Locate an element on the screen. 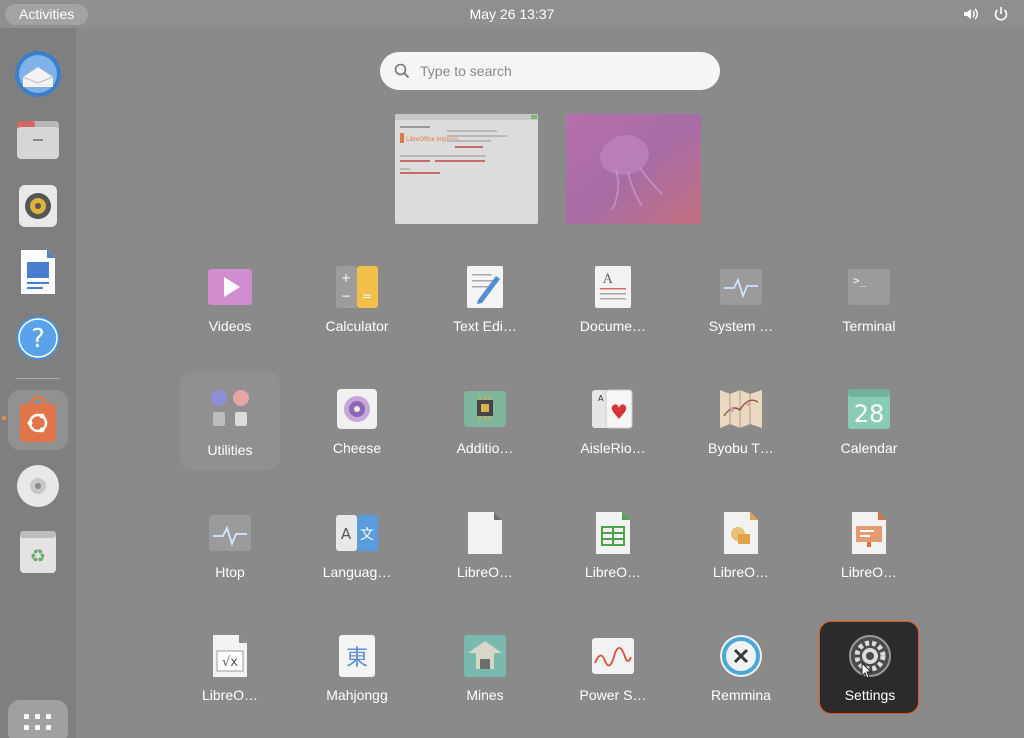  text-editor-icon is located at coordinates (485, 287).